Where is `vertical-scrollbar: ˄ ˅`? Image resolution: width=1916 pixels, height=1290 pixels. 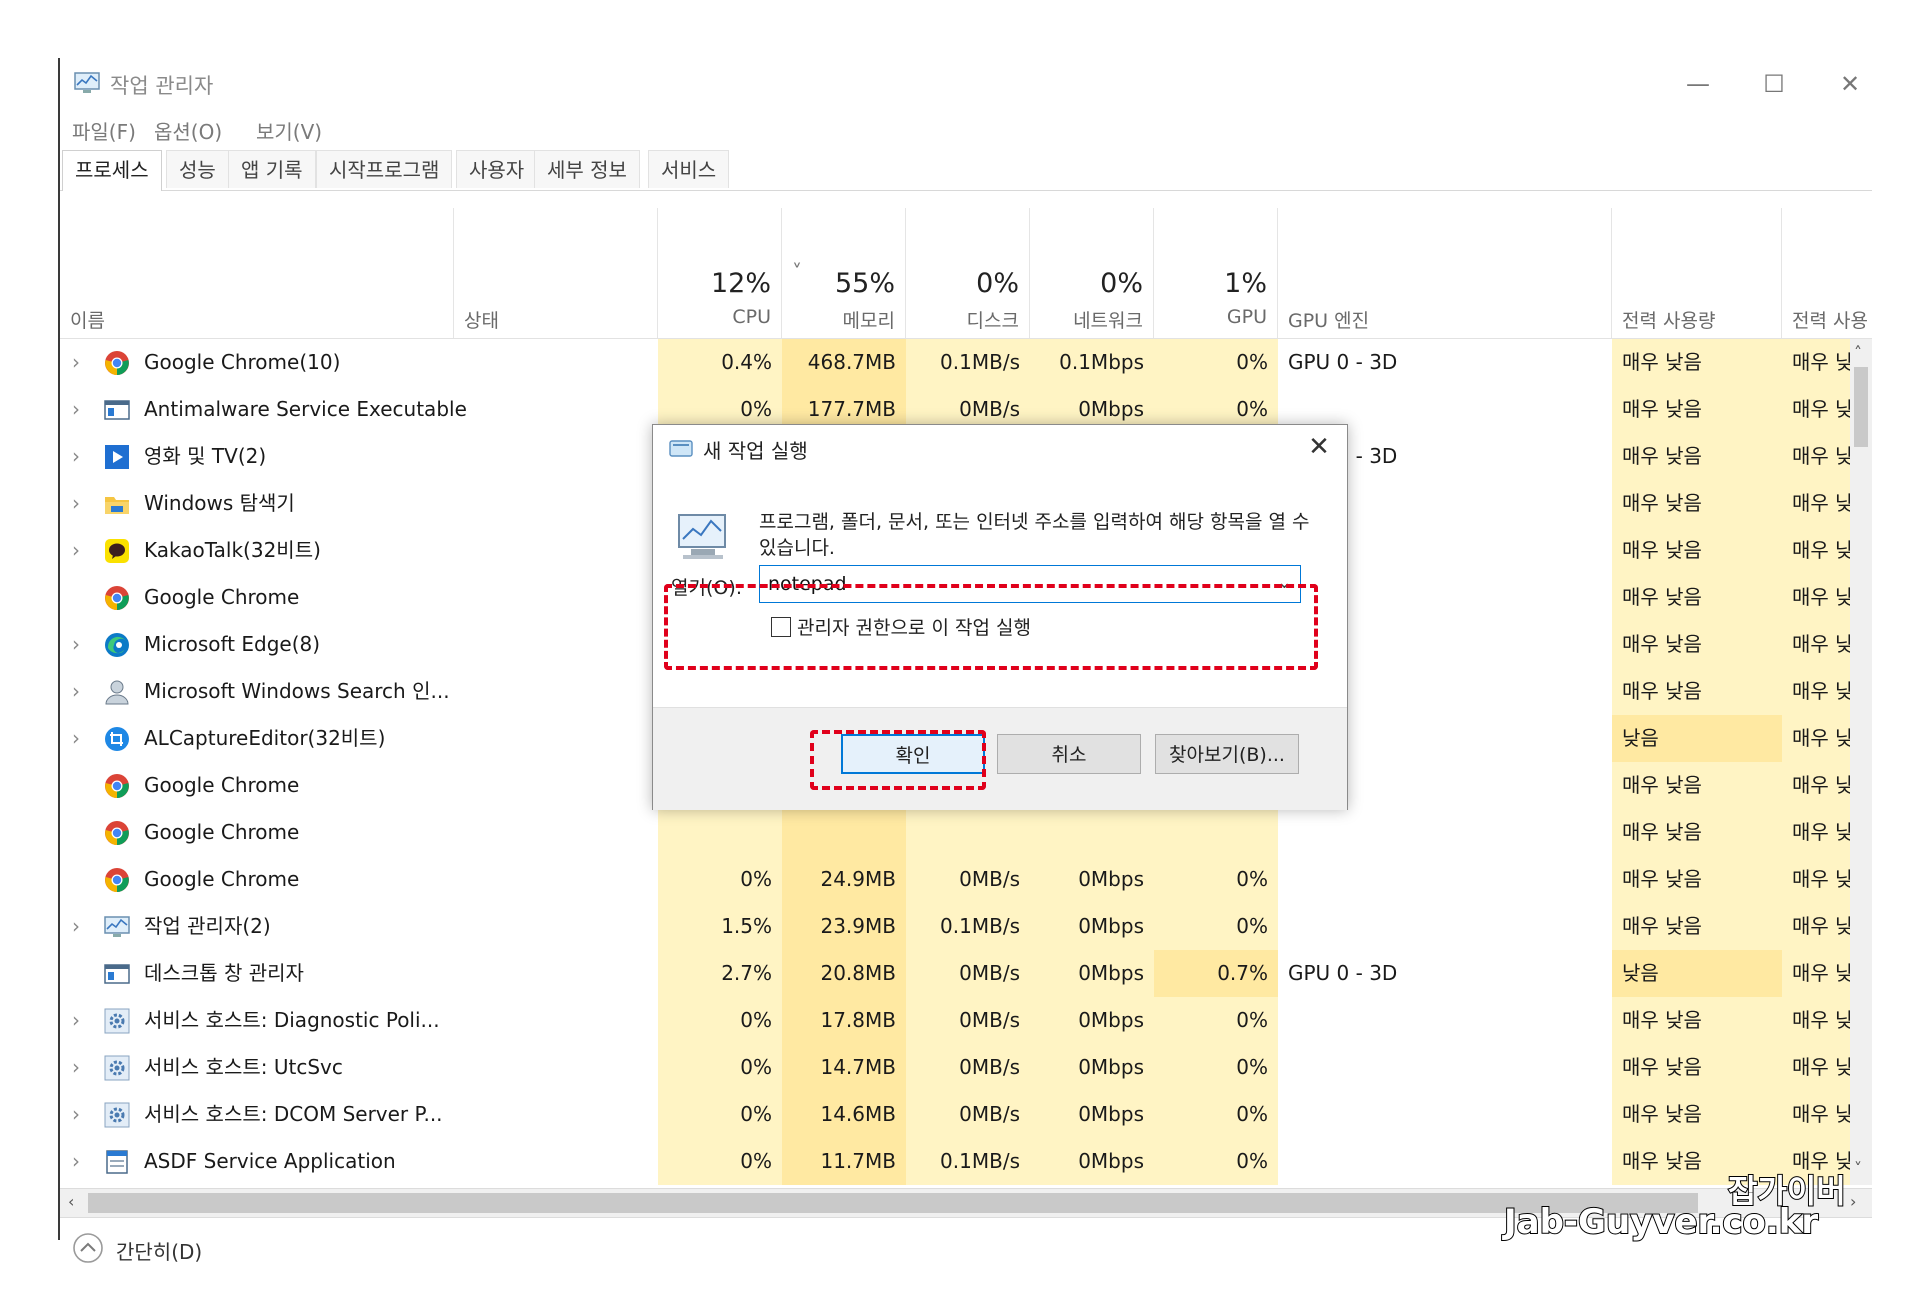
vertical-scrollbar: ˄ ˅ is located at coordinates (1861, 762).